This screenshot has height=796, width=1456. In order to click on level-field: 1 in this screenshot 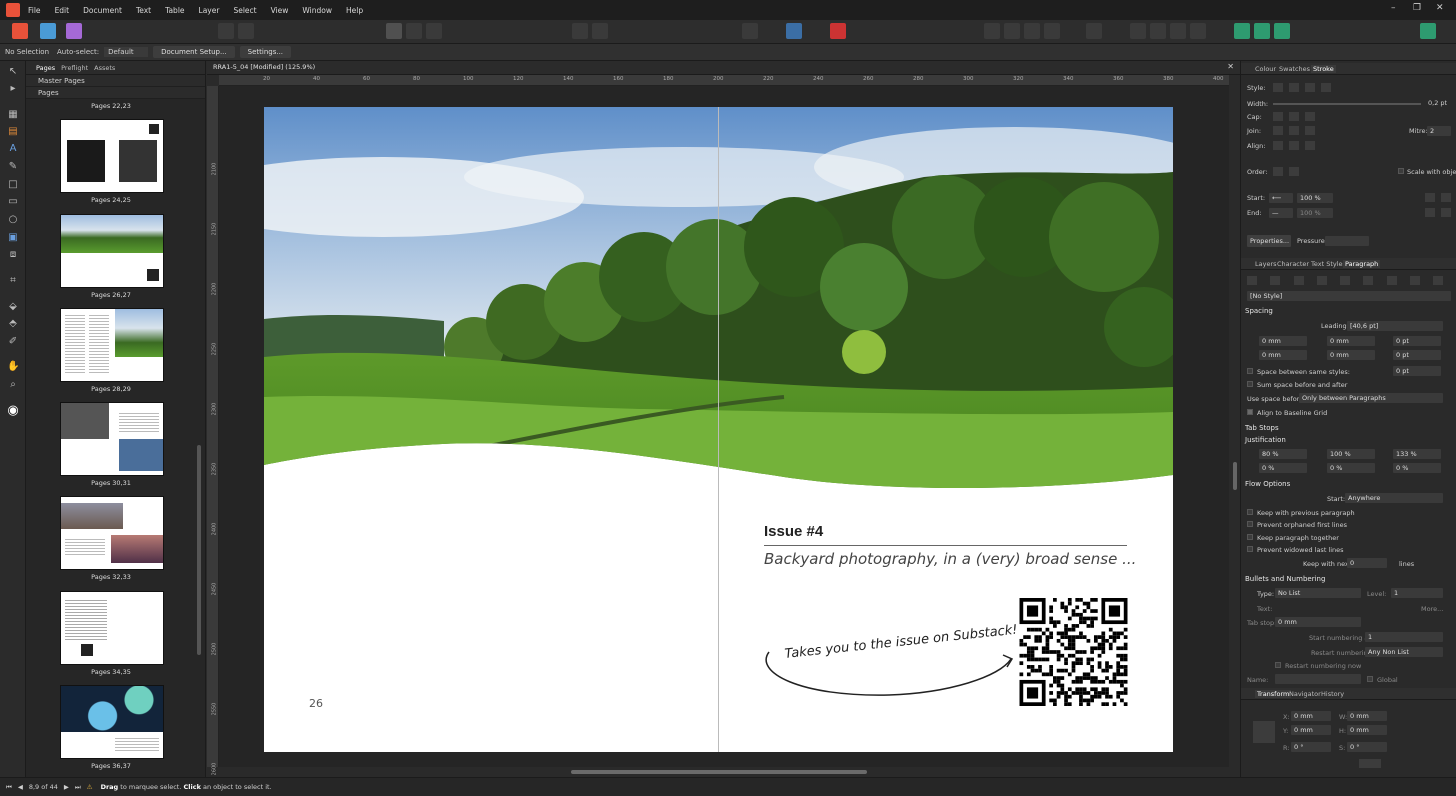, I will do `click(1417, 593)`.